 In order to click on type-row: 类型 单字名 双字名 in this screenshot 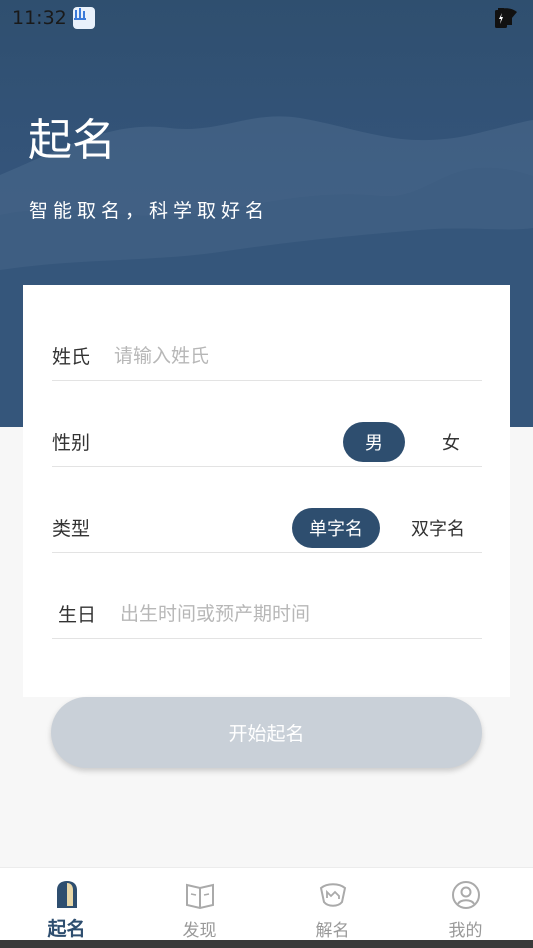, I will do `click(267, 509)`.